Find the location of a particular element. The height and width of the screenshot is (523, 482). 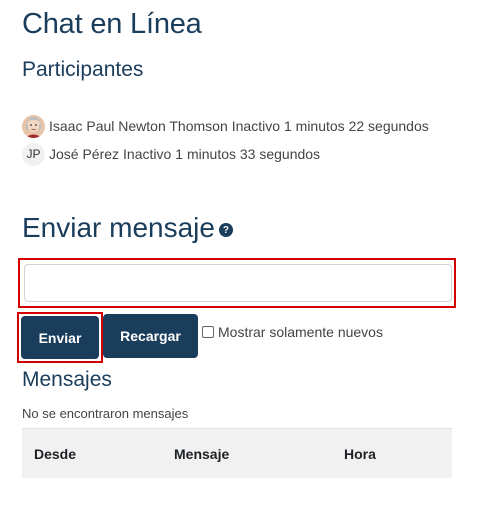

only-new-label: Mostrar solamente nuevos is located at coordinates (300, 332).